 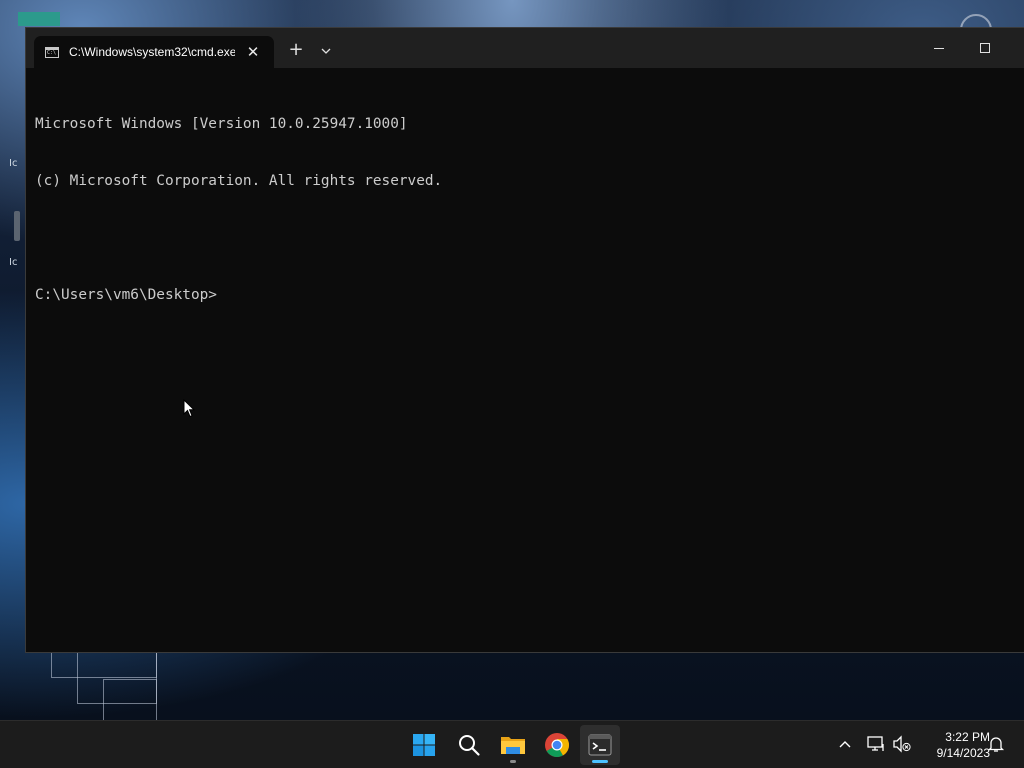 What do you see at coordinates (296, 50) in the screenshot?
I see `new-tab-button: +` at bounding box center [296, 50].